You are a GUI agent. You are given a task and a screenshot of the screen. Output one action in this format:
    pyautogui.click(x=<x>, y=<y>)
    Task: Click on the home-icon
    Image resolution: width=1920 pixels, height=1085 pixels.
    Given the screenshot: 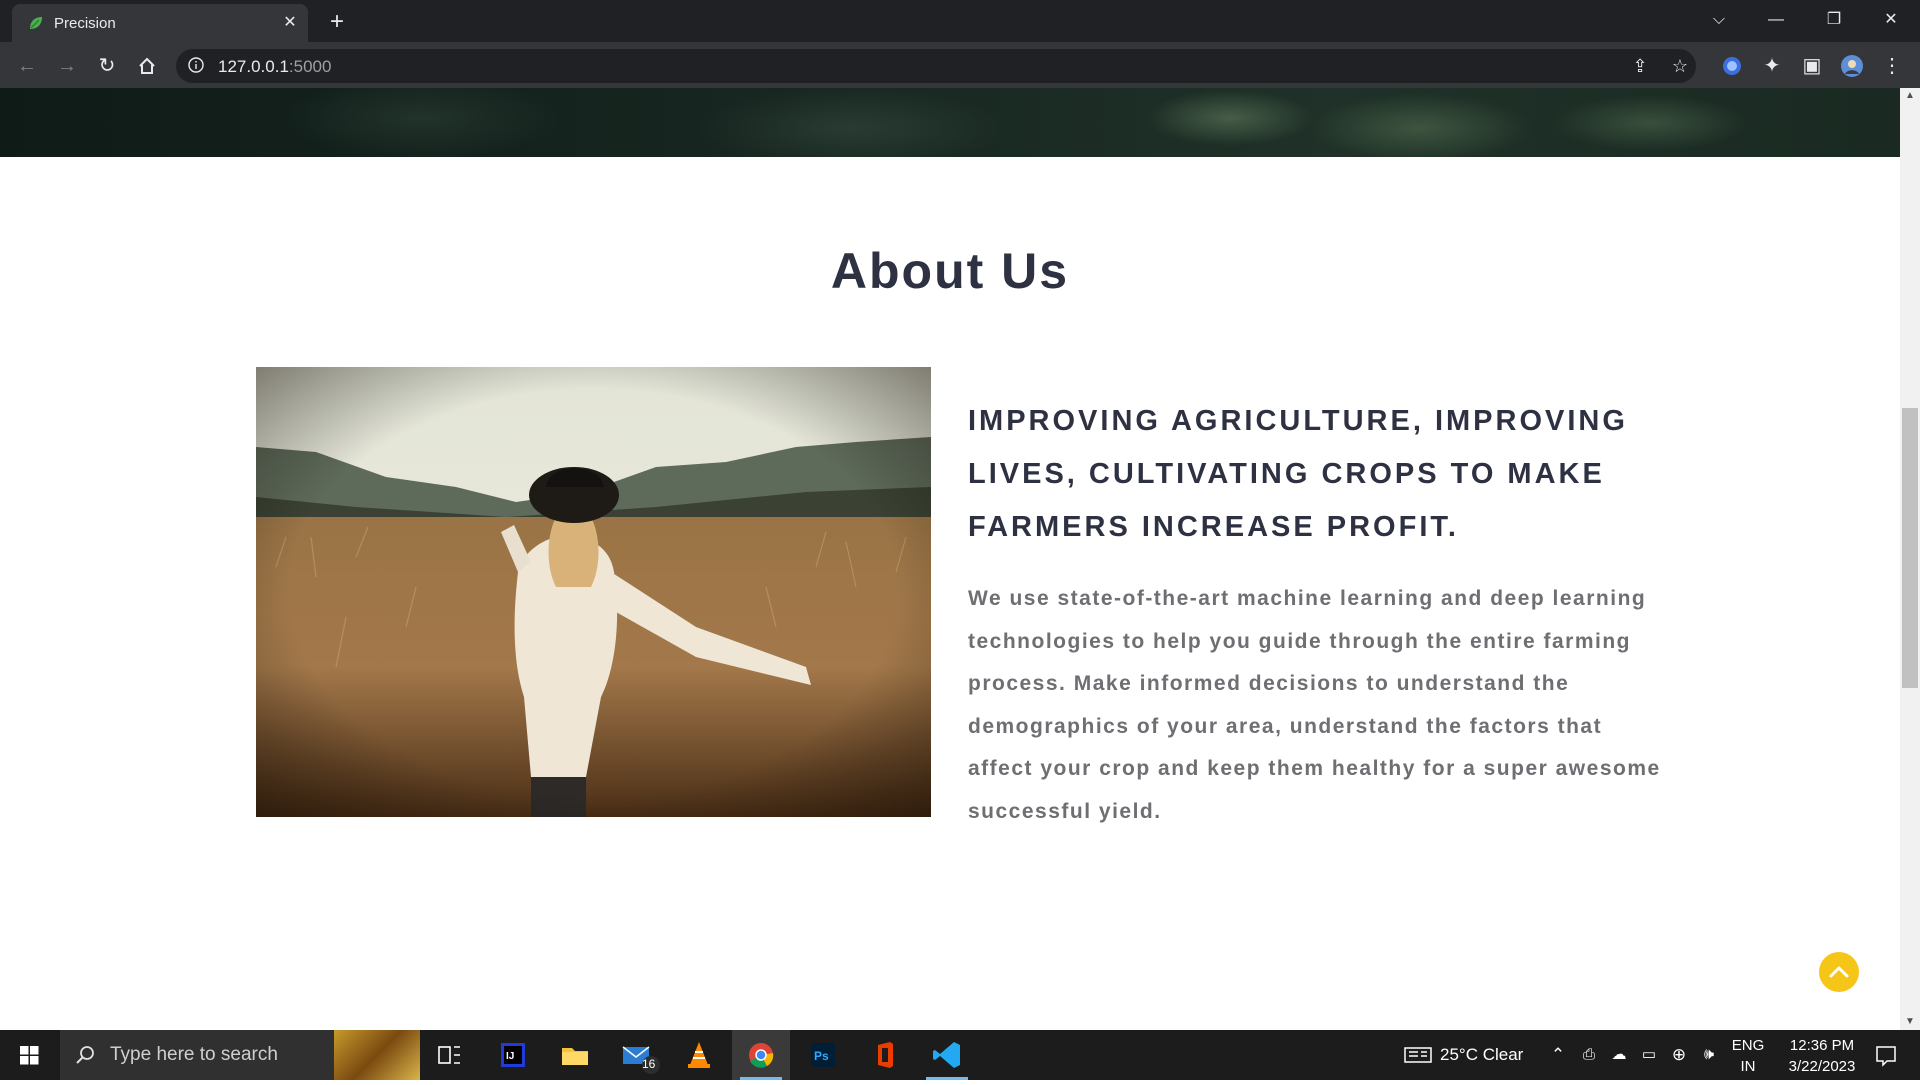 What is the action you would take?
    pyautogui.click(x=147, y=66)
    